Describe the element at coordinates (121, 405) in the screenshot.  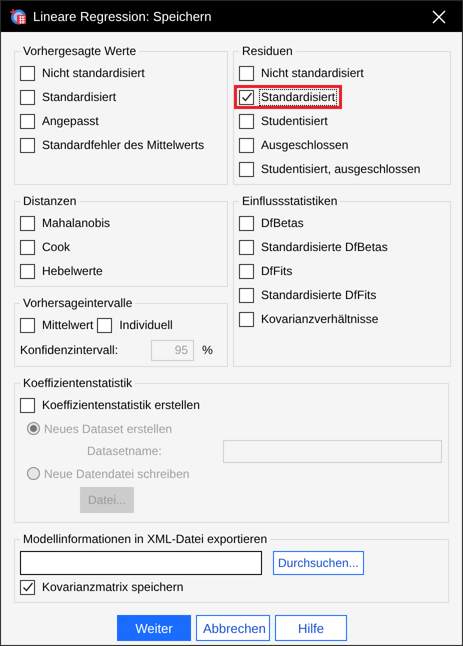
I see `checkbox-label: Koeffizientenstatistik erstellen` at that location.